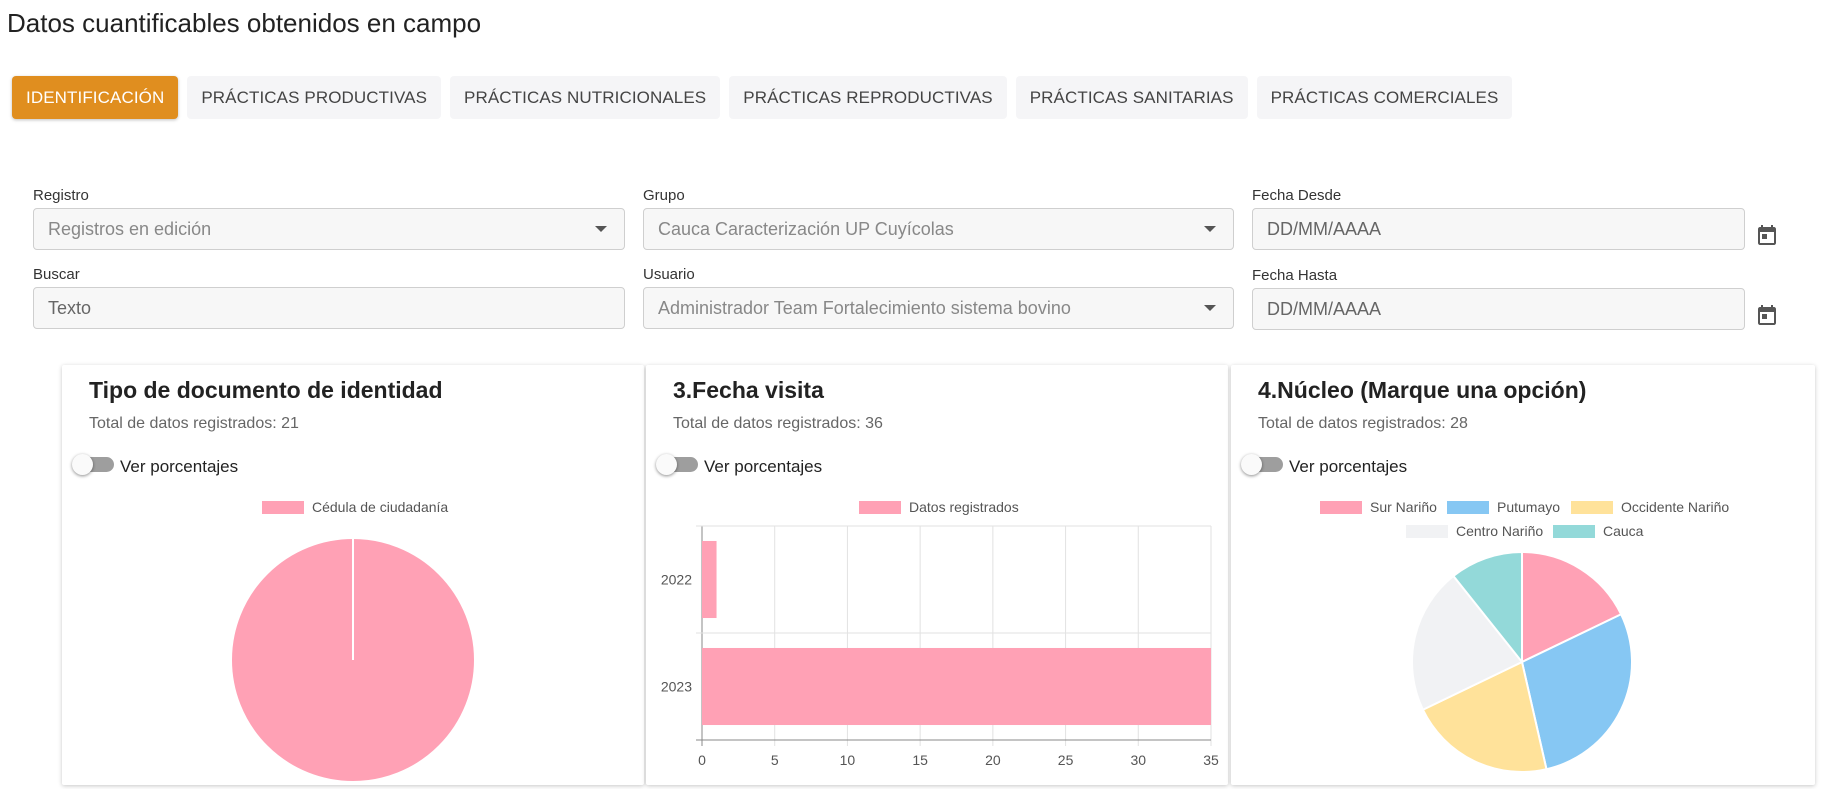 This screenshot has height=789, width=1823. I want to click on x-tick-label: 15, so click(920, 760).